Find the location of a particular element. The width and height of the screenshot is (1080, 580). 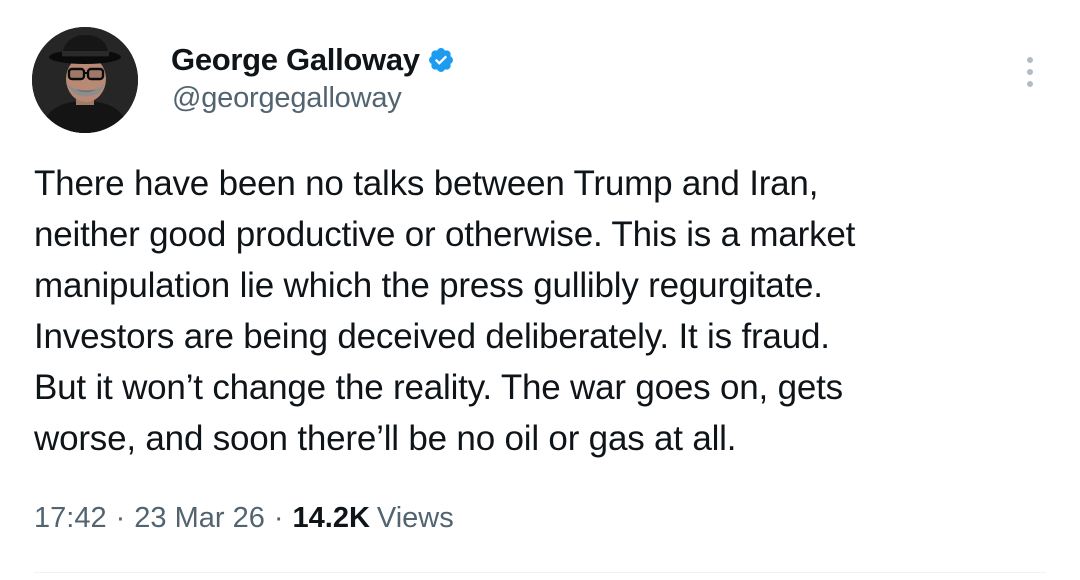

tweet-metadata: 17:42 · 23 Mar 26 · 14.2K Views is located at coordinates (244, 518).